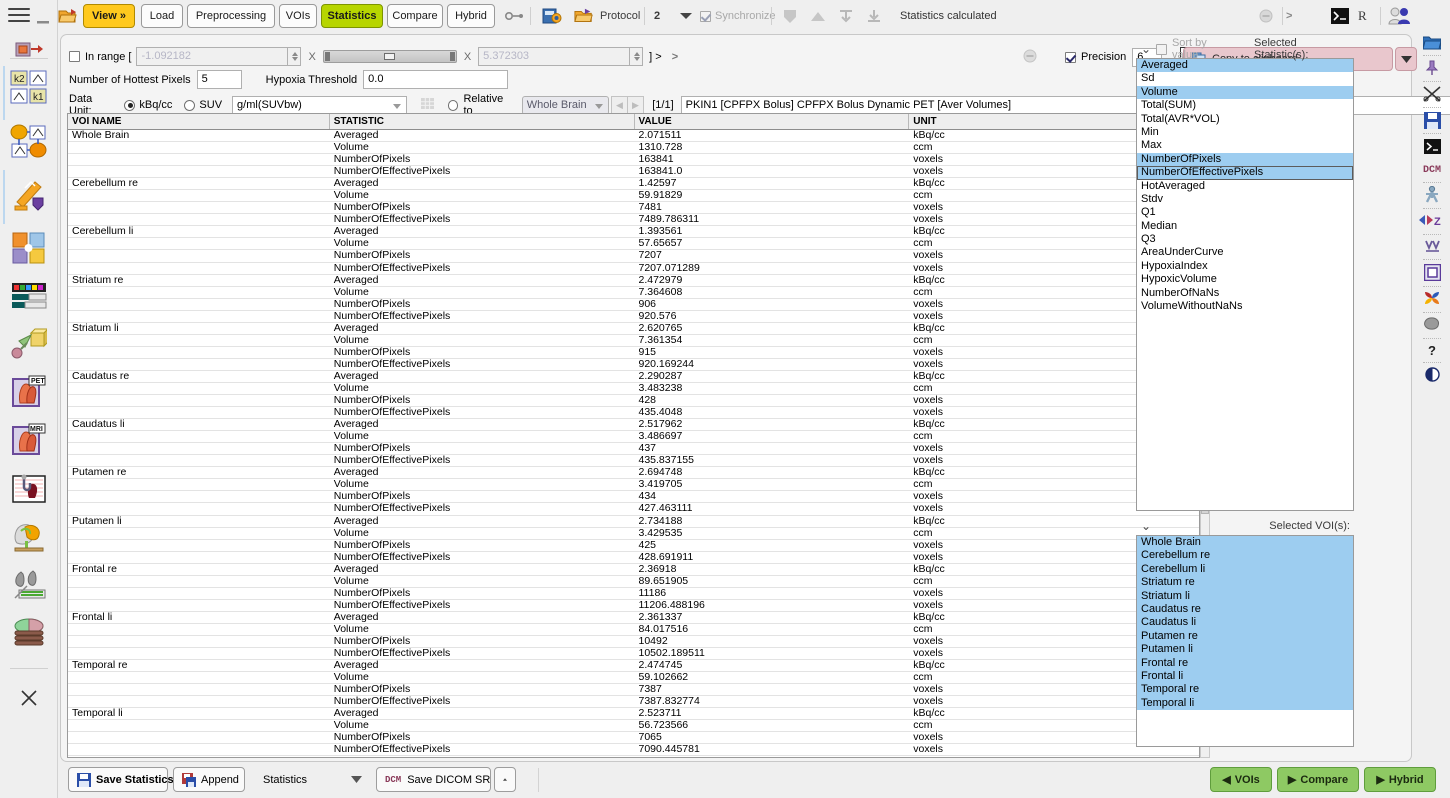 This screenshot has width=1450, height=798. Describe the element at coordinates (162, 16) in the screenshot. I see `tab-load: Load` at that location.